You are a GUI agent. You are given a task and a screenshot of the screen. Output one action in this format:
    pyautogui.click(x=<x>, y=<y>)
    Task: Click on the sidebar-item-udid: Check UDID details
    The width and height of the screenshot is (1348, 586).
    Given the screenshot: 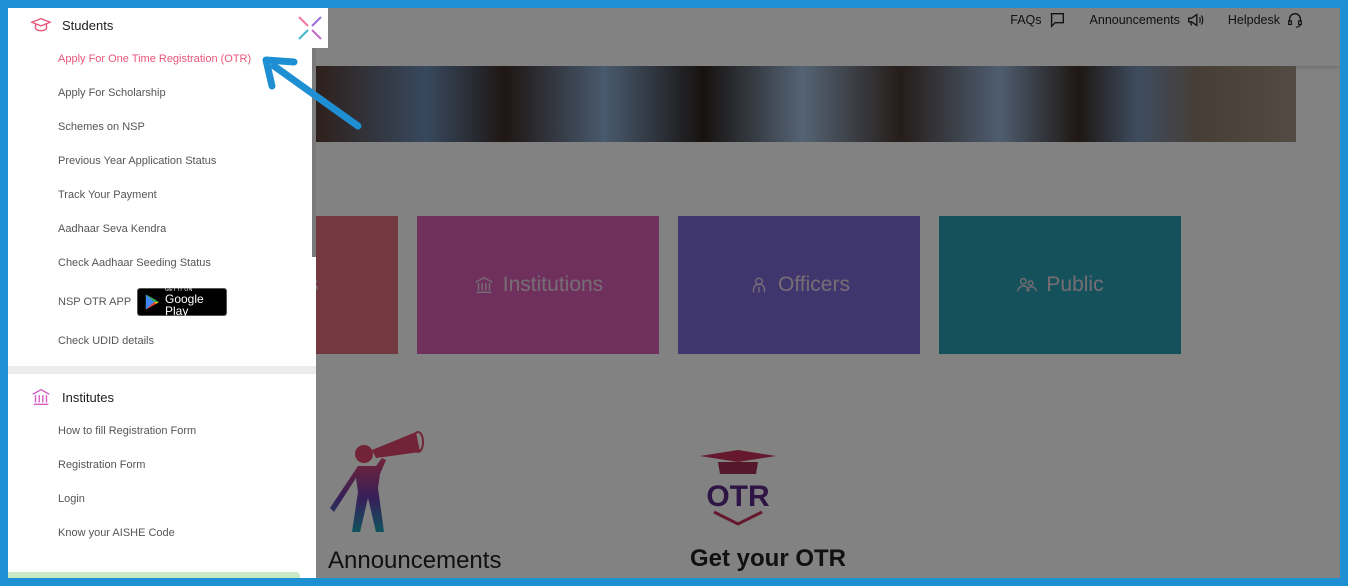 What is the action you would take?
    pyautogui.click(x=162, y=341)
    